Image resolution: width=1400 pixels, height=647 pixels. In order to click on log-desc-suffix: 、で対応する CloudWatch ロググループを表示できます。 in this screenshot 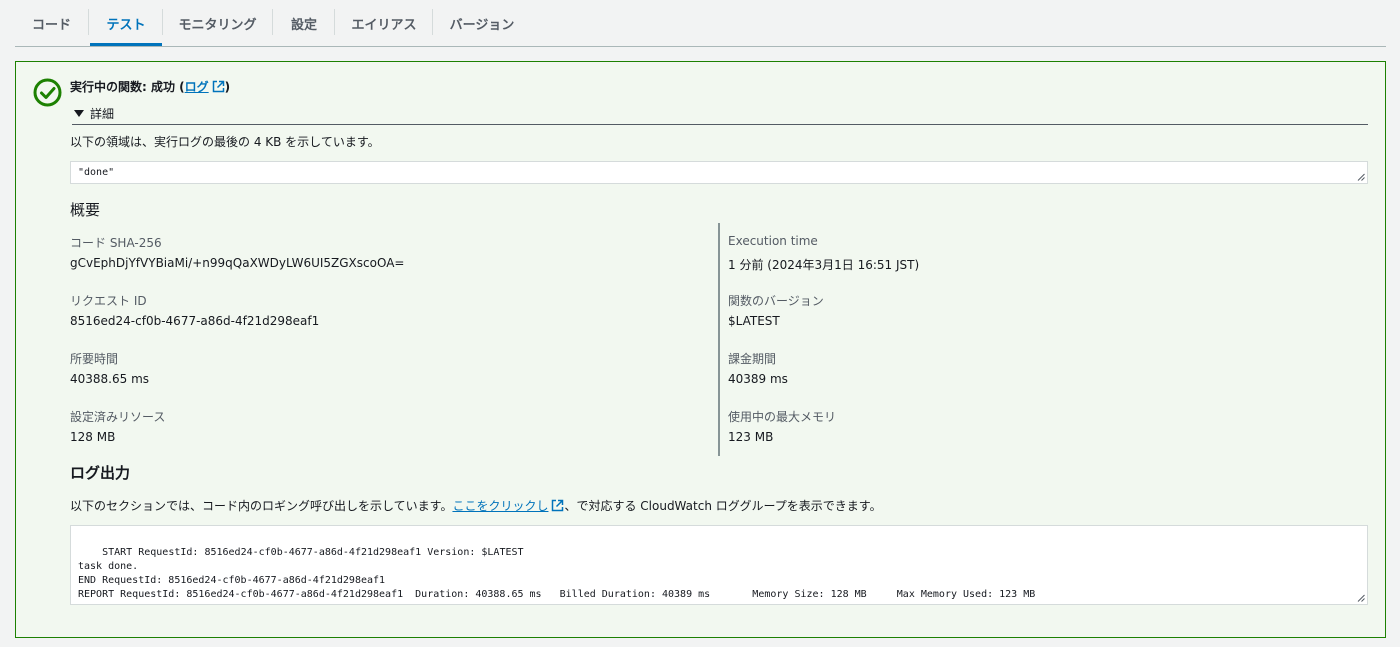, I will do `click(723, 506)`.